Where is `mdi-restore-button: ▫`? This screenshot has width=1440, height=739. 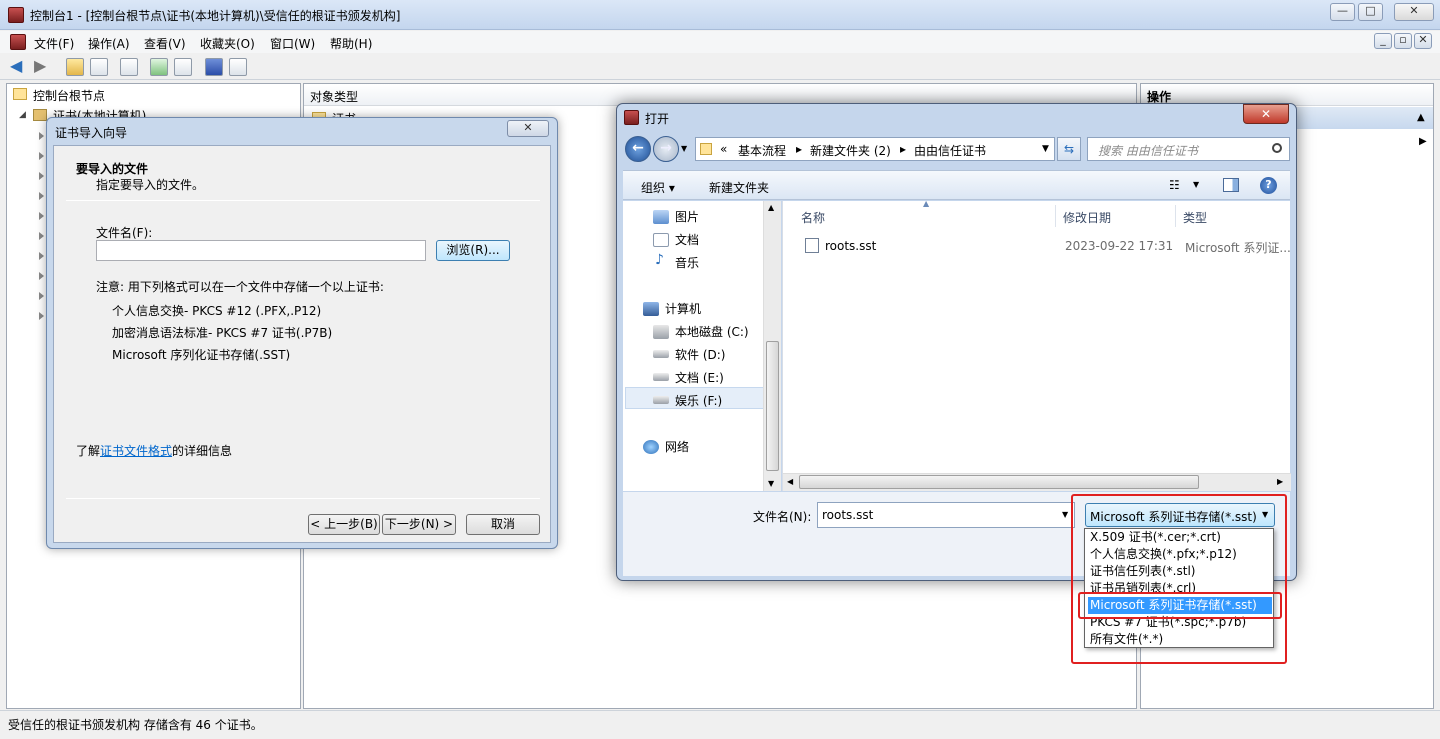
mdi-restore-button: ▫ is located at coordinates (1403, 41).